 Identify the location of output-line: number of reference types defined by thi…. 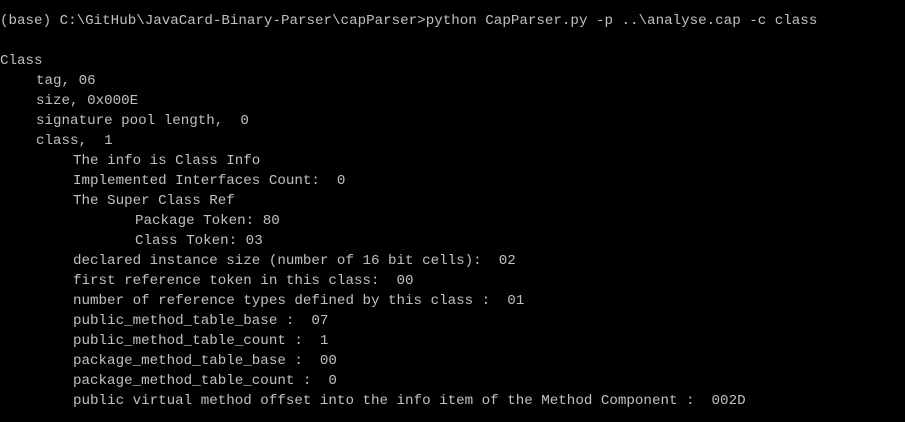
(299, 301).